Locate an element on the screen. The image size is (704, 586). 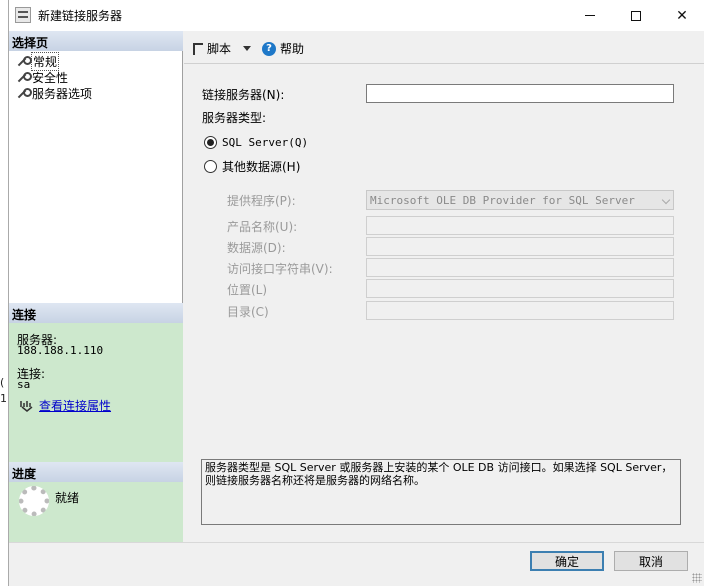
page-item-server-options: 服务器选项 is located at coordinates (54, 93).